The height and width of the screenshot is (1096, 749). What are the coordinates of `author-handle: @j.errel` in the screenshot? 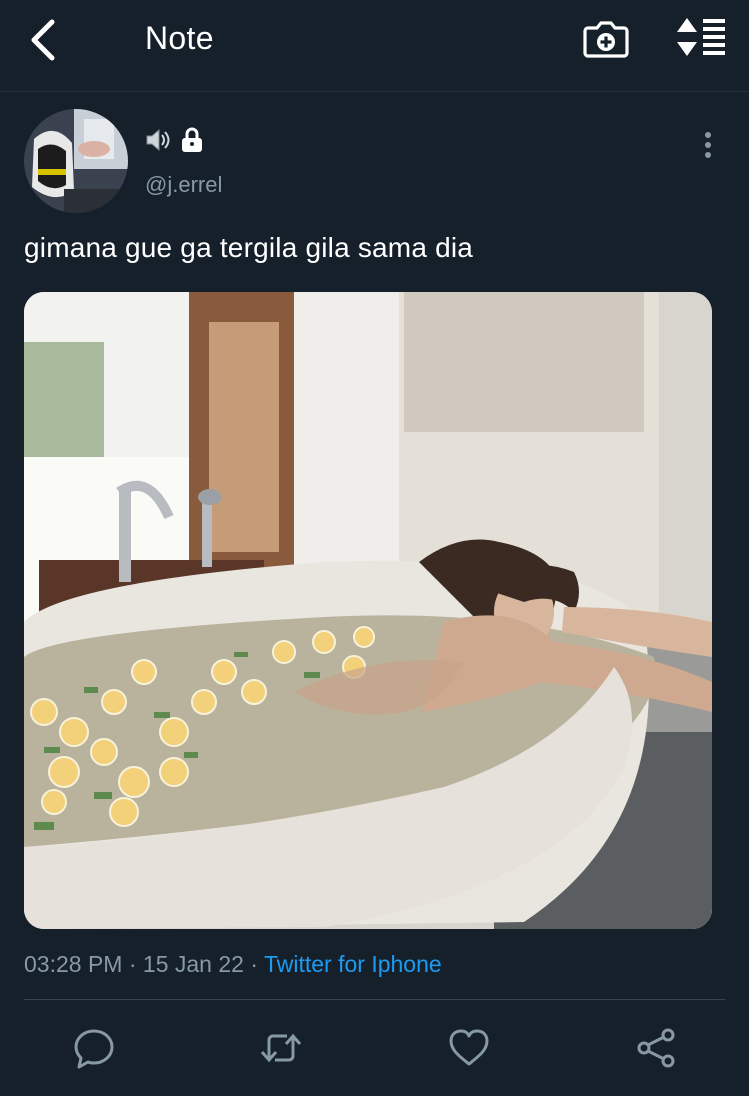 It's located at (183, 185).